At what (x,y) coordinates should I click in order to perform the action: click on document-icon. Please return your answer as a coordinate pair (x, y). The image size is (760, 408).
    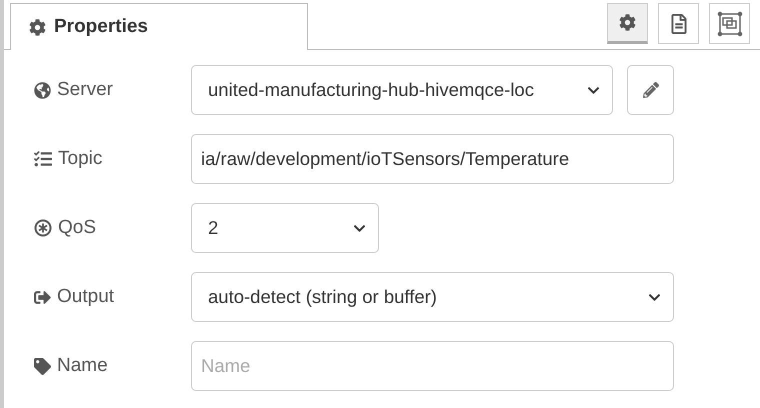
    Looking at the image, I should click on (678, 24).